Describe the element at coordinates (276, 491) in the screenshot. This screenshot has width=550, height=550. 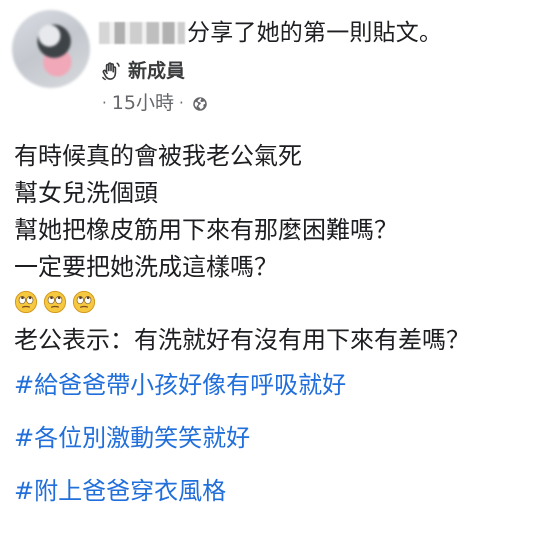
I see `hashtag-link: #附上爸爸穿衣風格` at that location.